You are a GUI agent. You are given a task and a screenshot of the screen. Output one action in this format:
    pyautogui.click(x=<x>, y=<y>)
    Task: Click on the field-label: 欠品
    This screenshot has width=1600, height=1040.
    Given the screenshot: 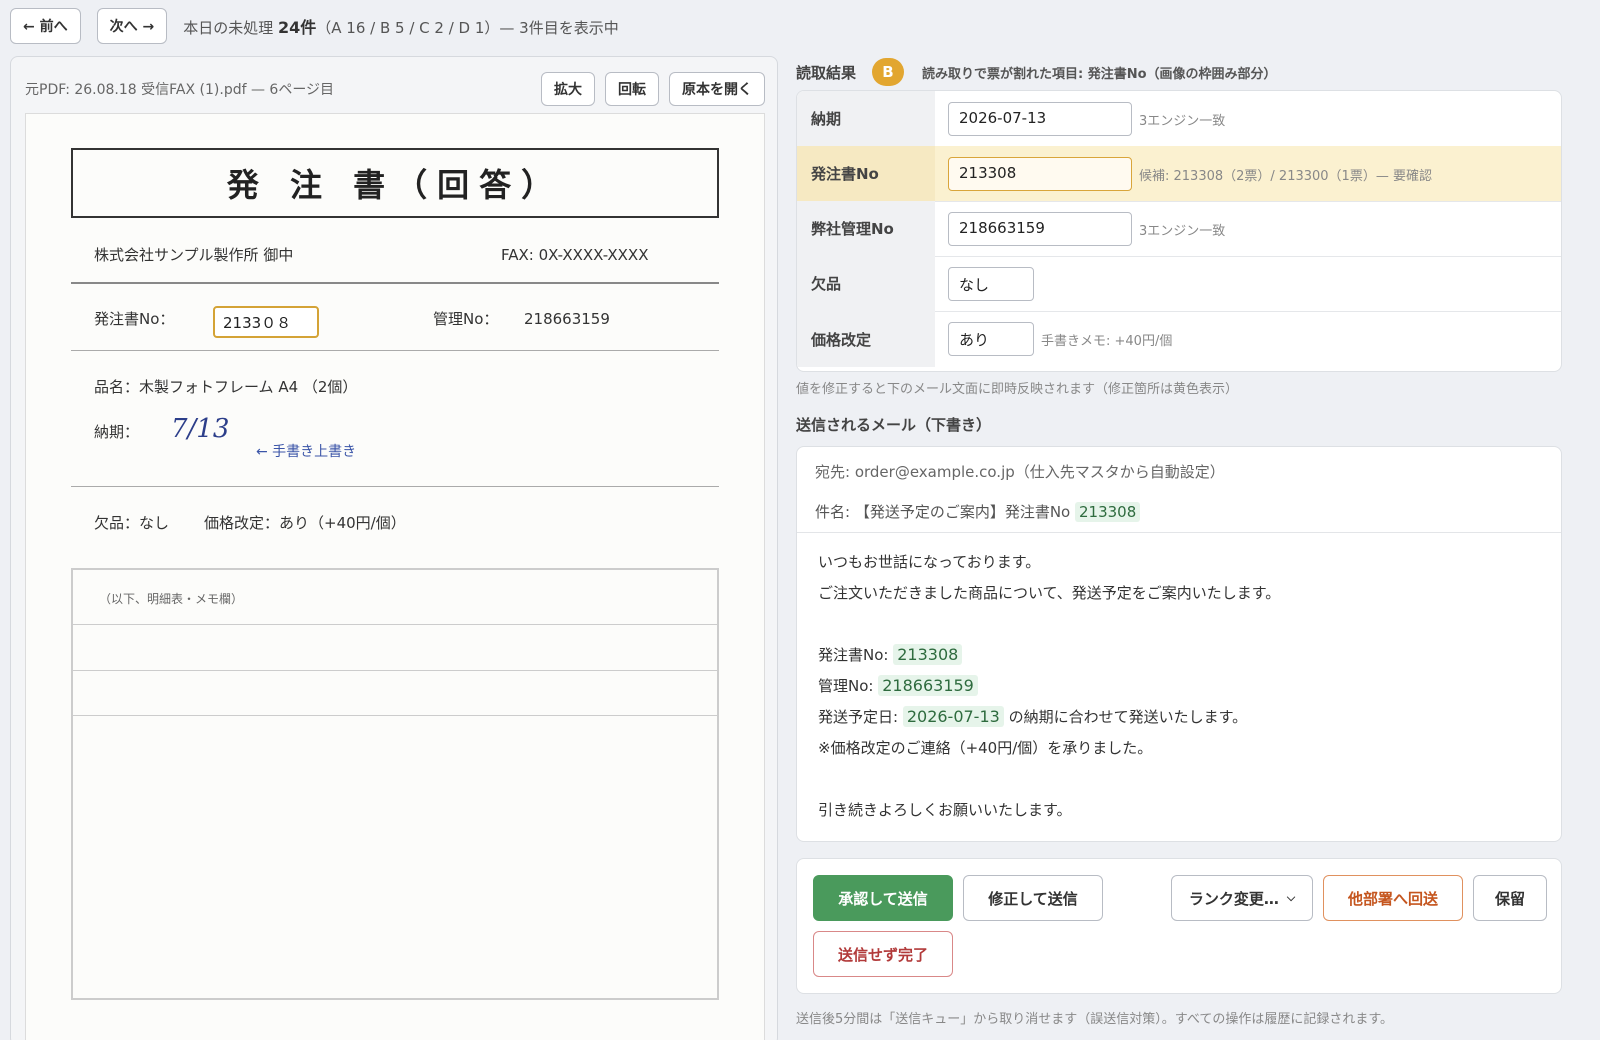 What is the action you would take?
    pyautogui.click(x=866, y=283)
    